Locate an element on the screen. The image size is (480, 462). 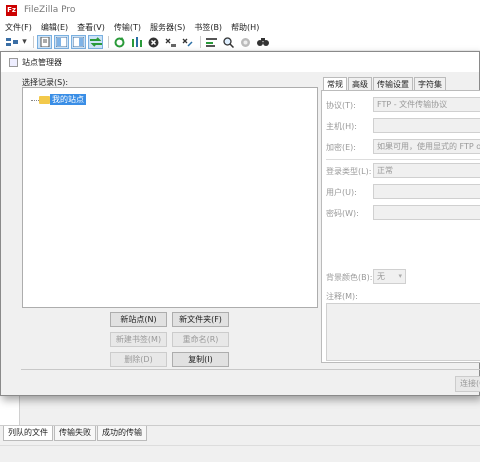
dialog-footer-divider is located at coordinates (250, 369).